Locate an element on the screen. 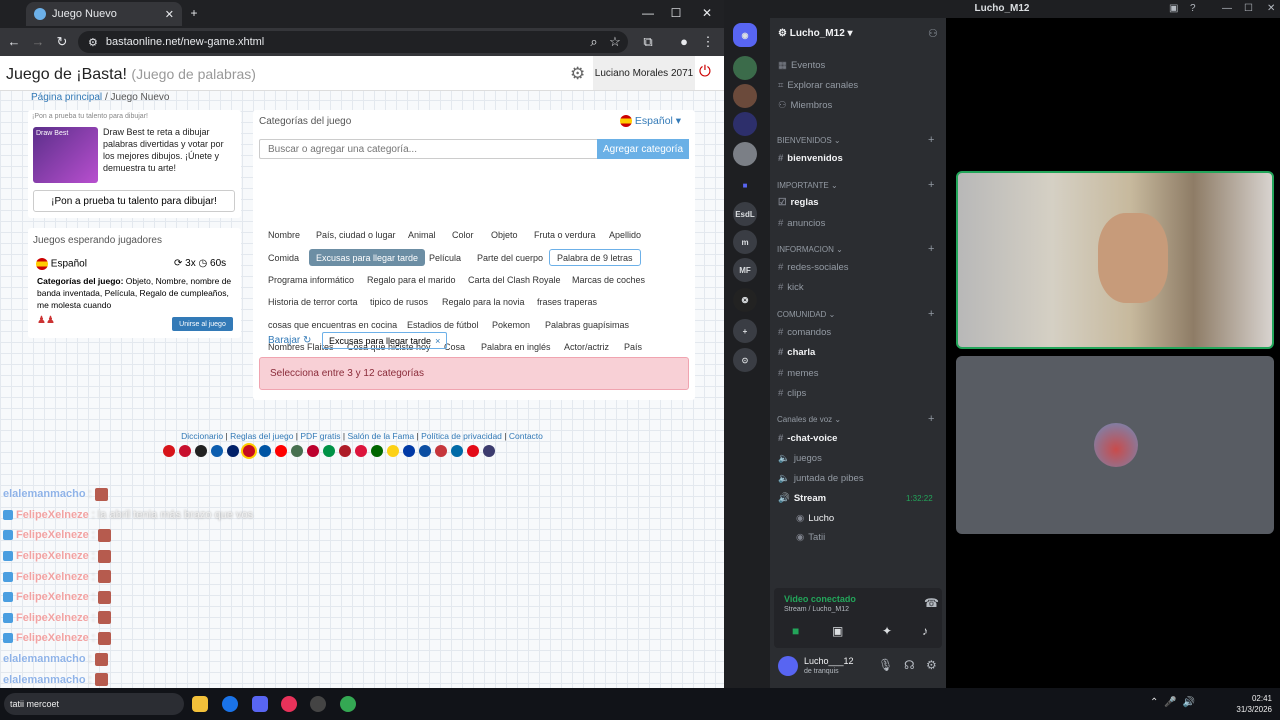  clock: 02:41 31/3/2026 is located at coordinates (1247, 704).